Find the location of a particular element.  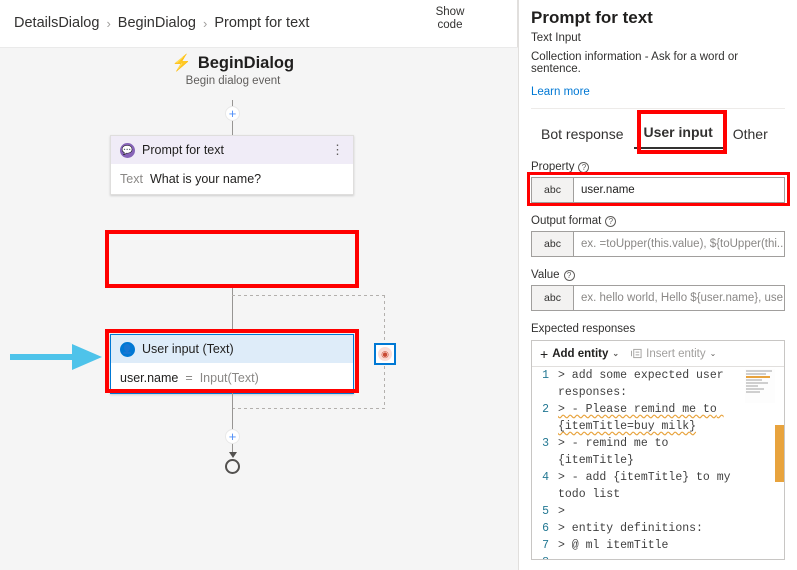

add-node-button-top: + is located at coordinates (232, 113).